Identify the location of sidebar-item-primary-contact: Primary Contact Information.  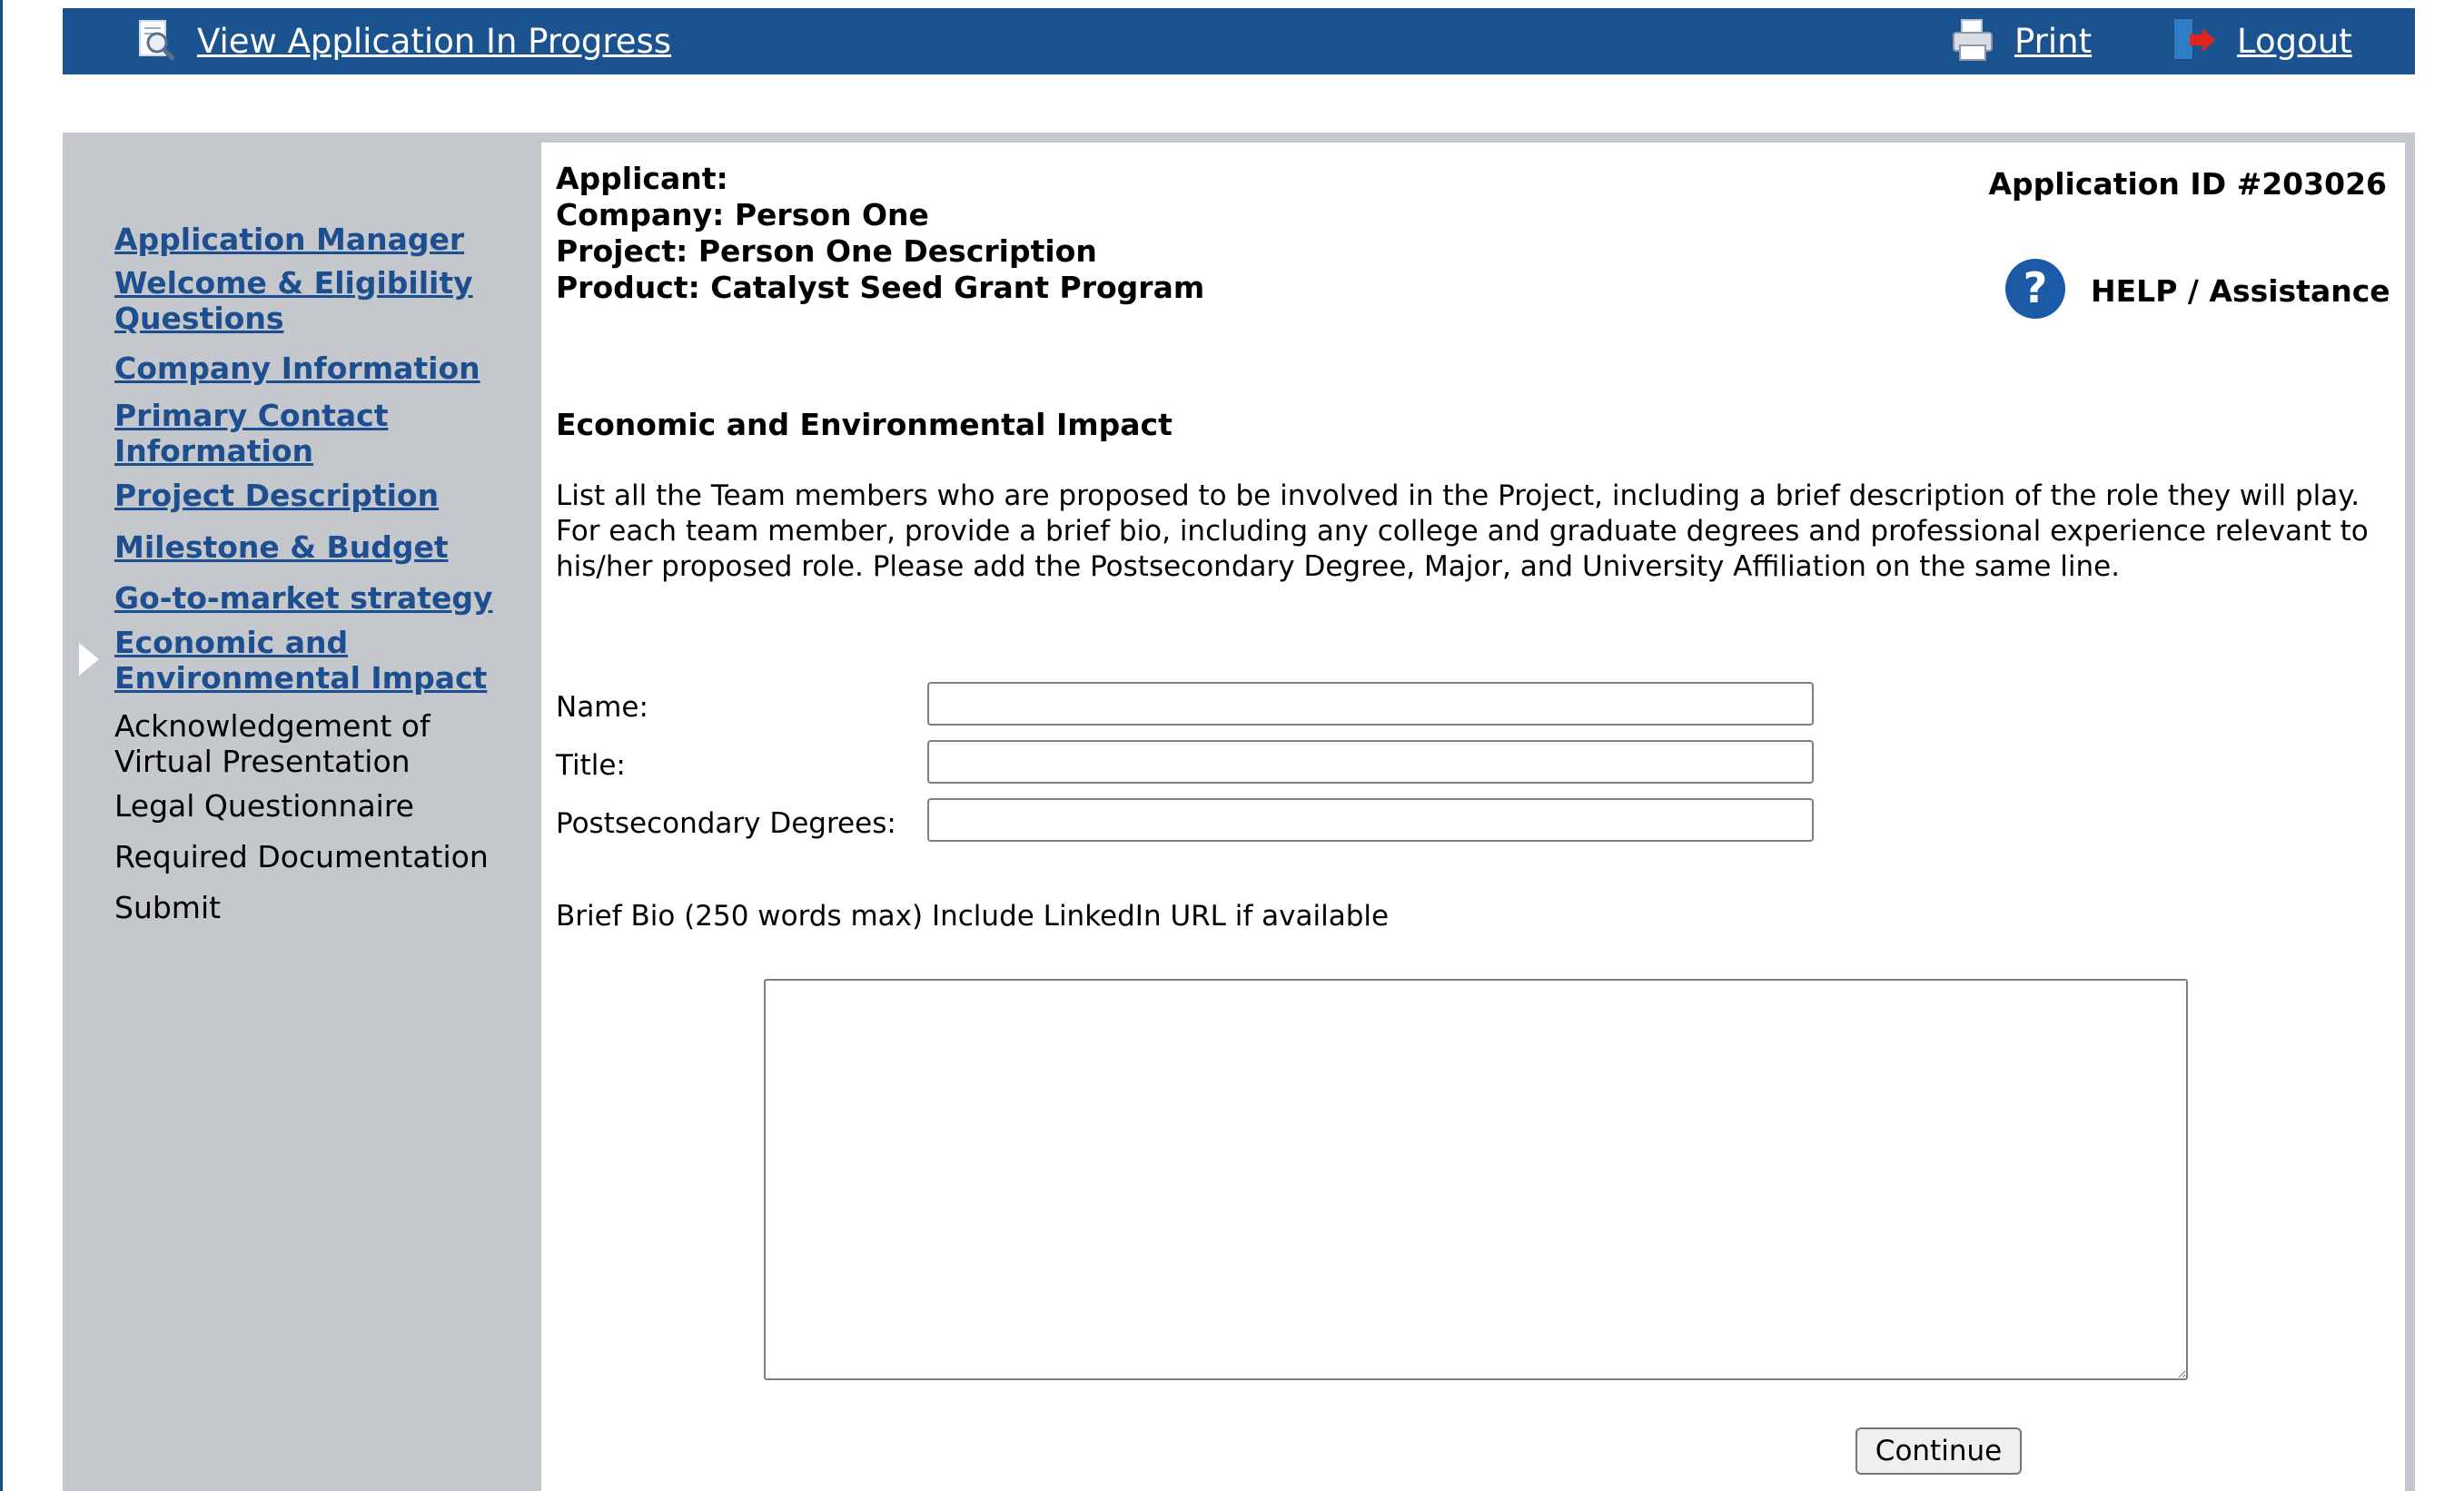
(264, 434).